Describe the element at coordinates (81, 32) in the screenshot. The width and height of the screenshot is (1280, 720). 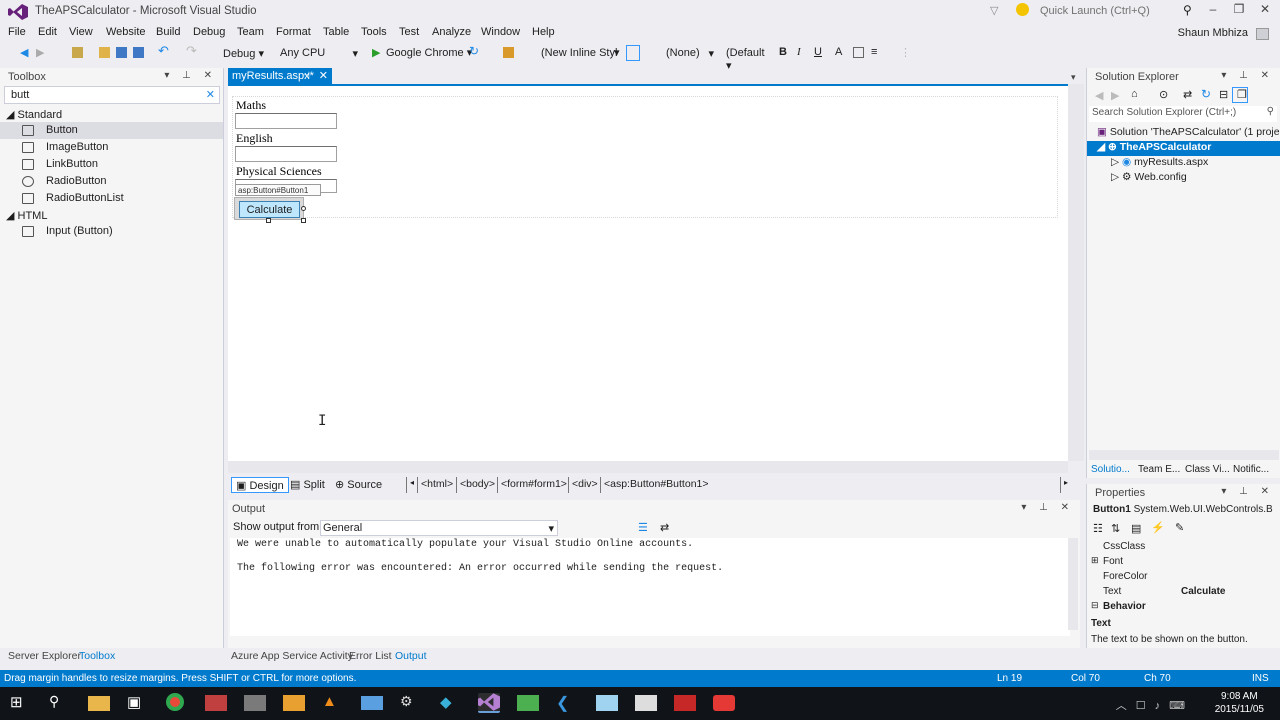
I see `menu-view: View` at that location.